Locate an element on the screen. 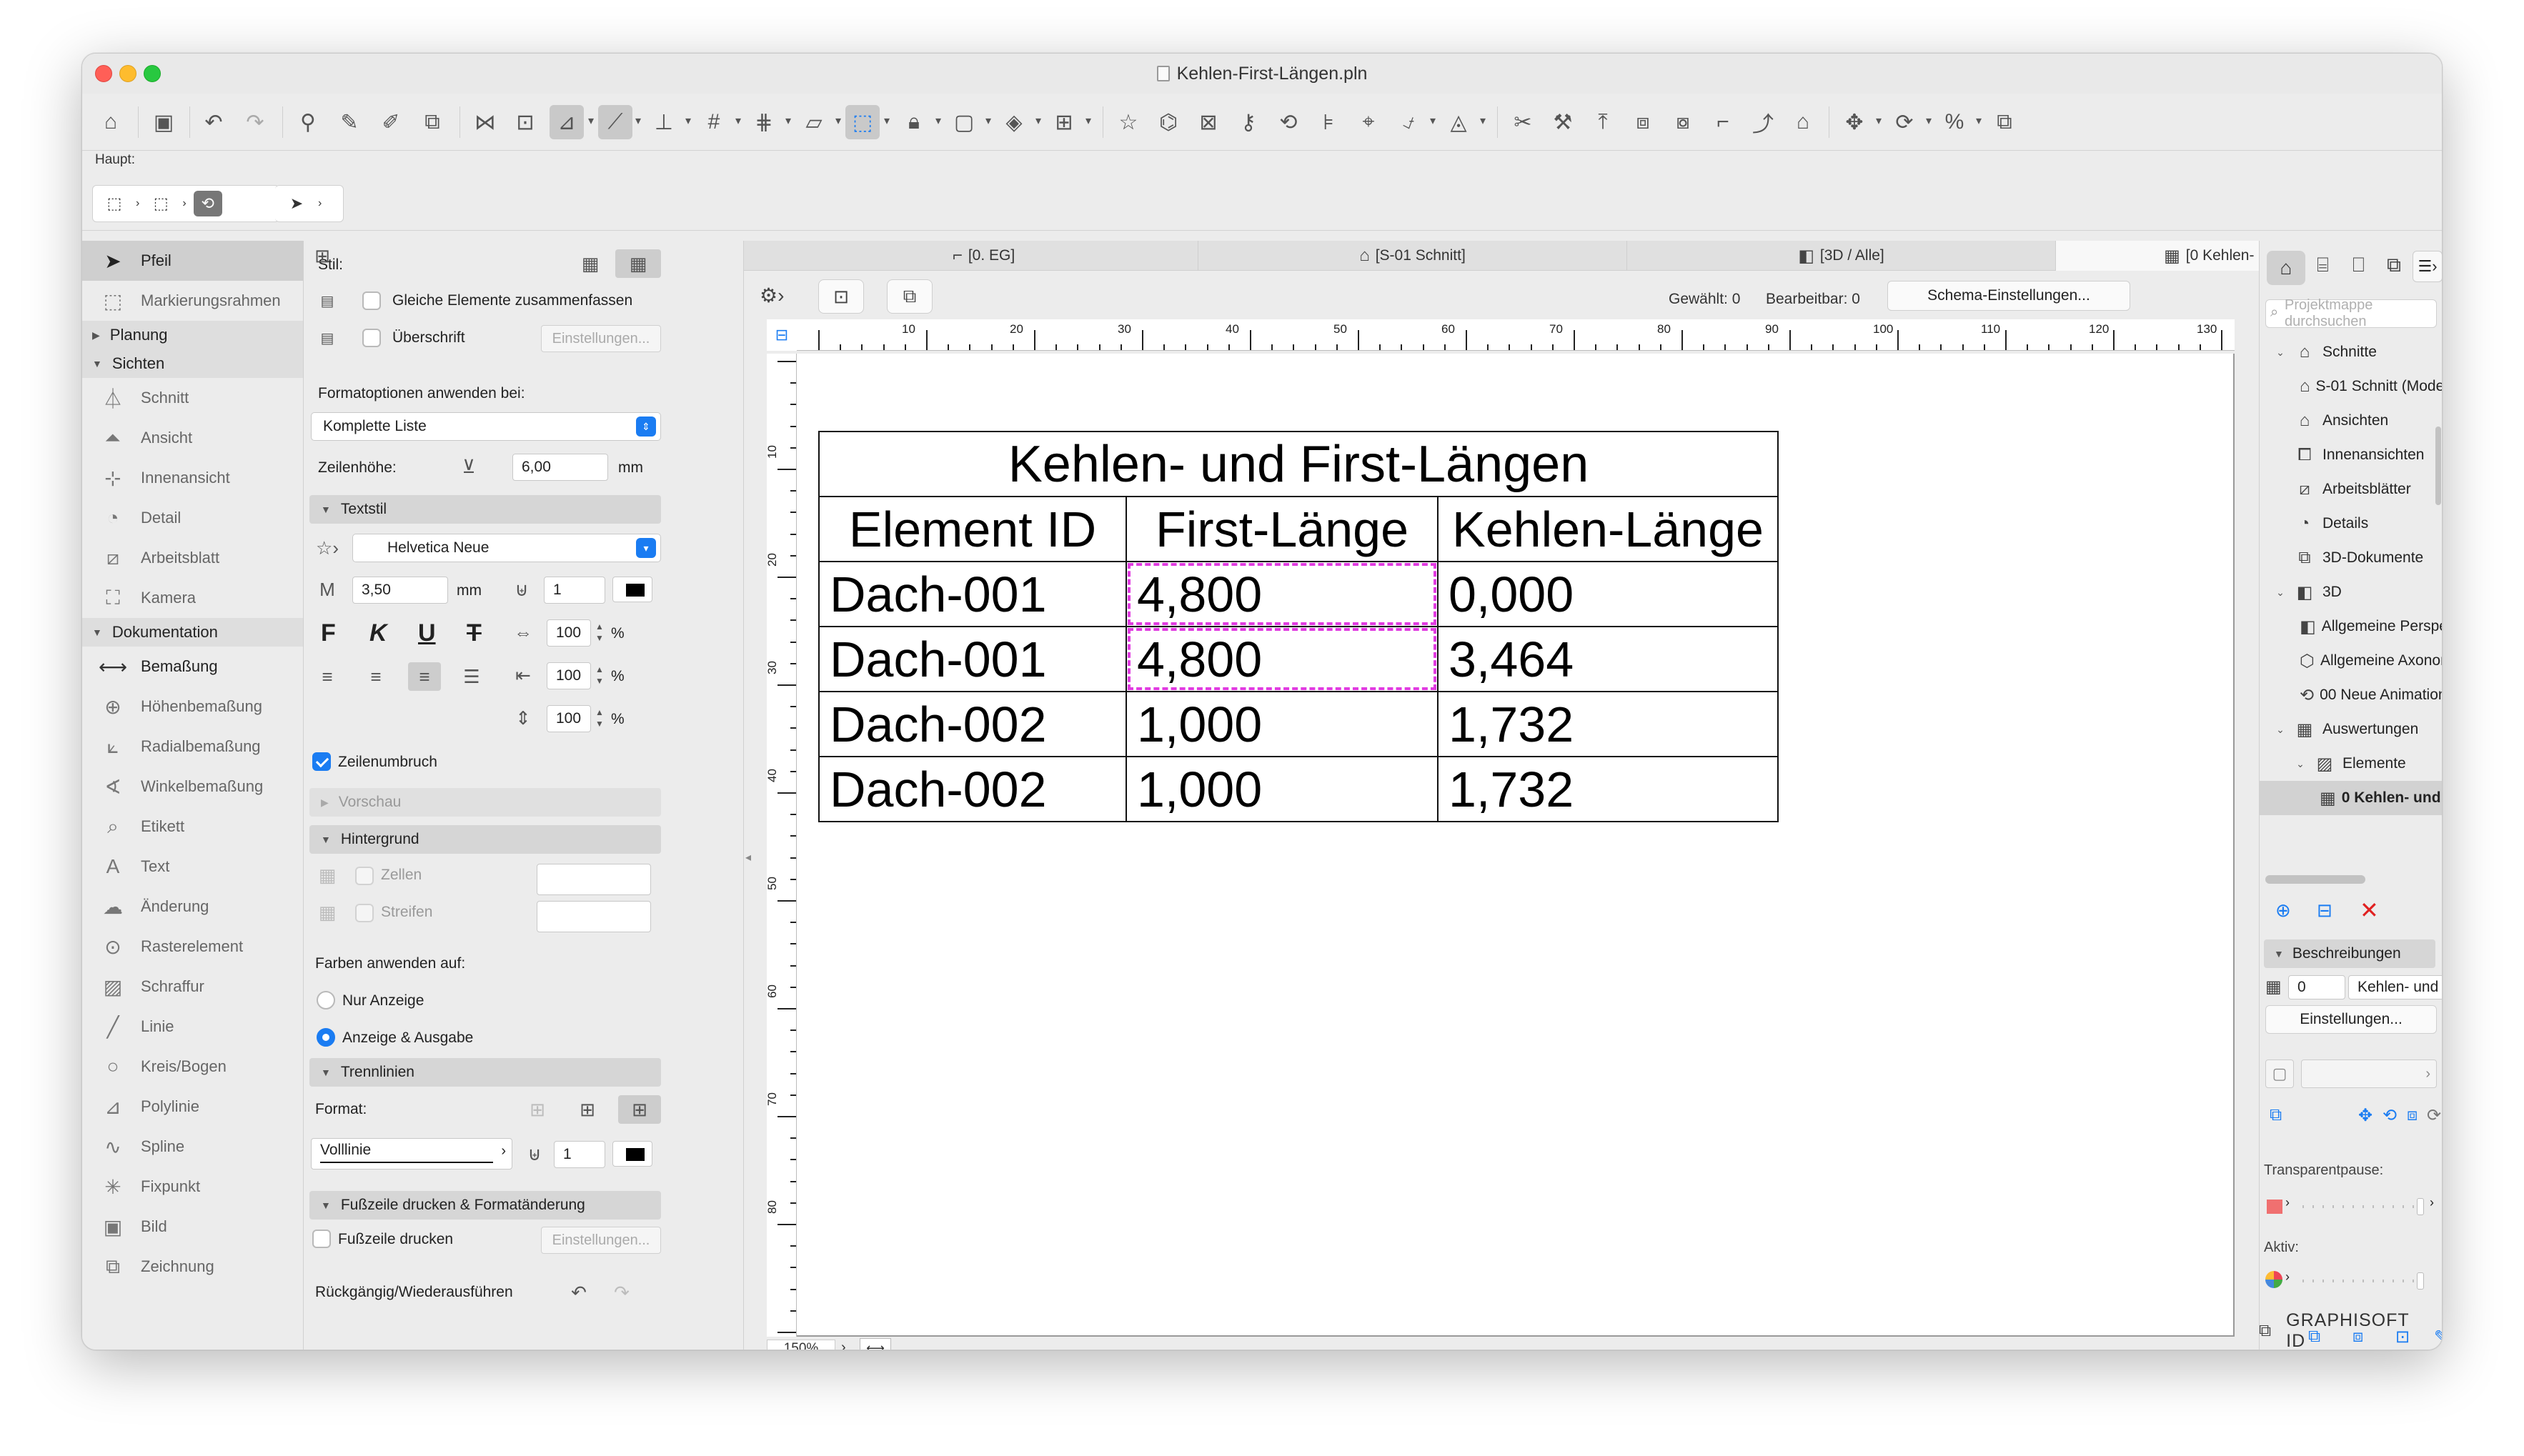 This screenshot has height=1456, width=2524. gleiche-elemente-checkbox is located at coordinates (372, 300).